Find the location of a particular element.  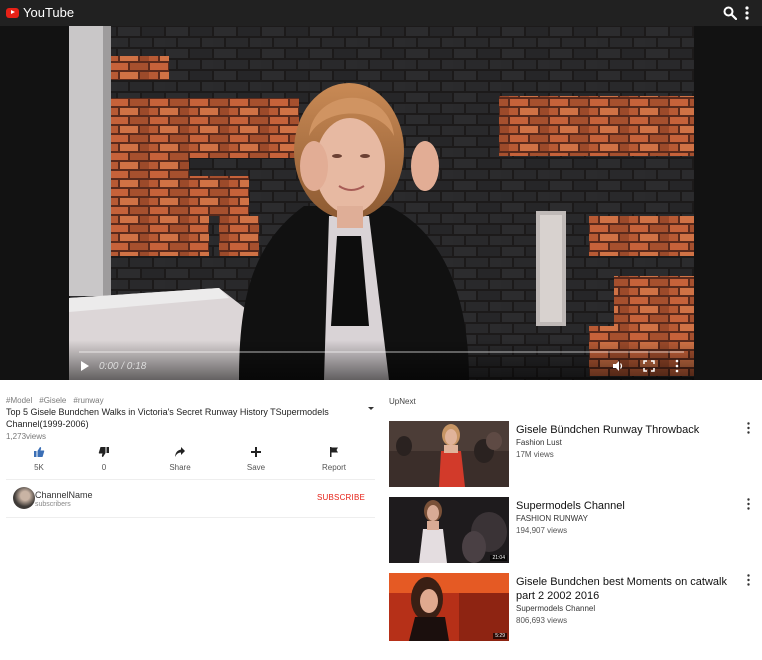

save-label: Save is located at coordinates (256, 467).